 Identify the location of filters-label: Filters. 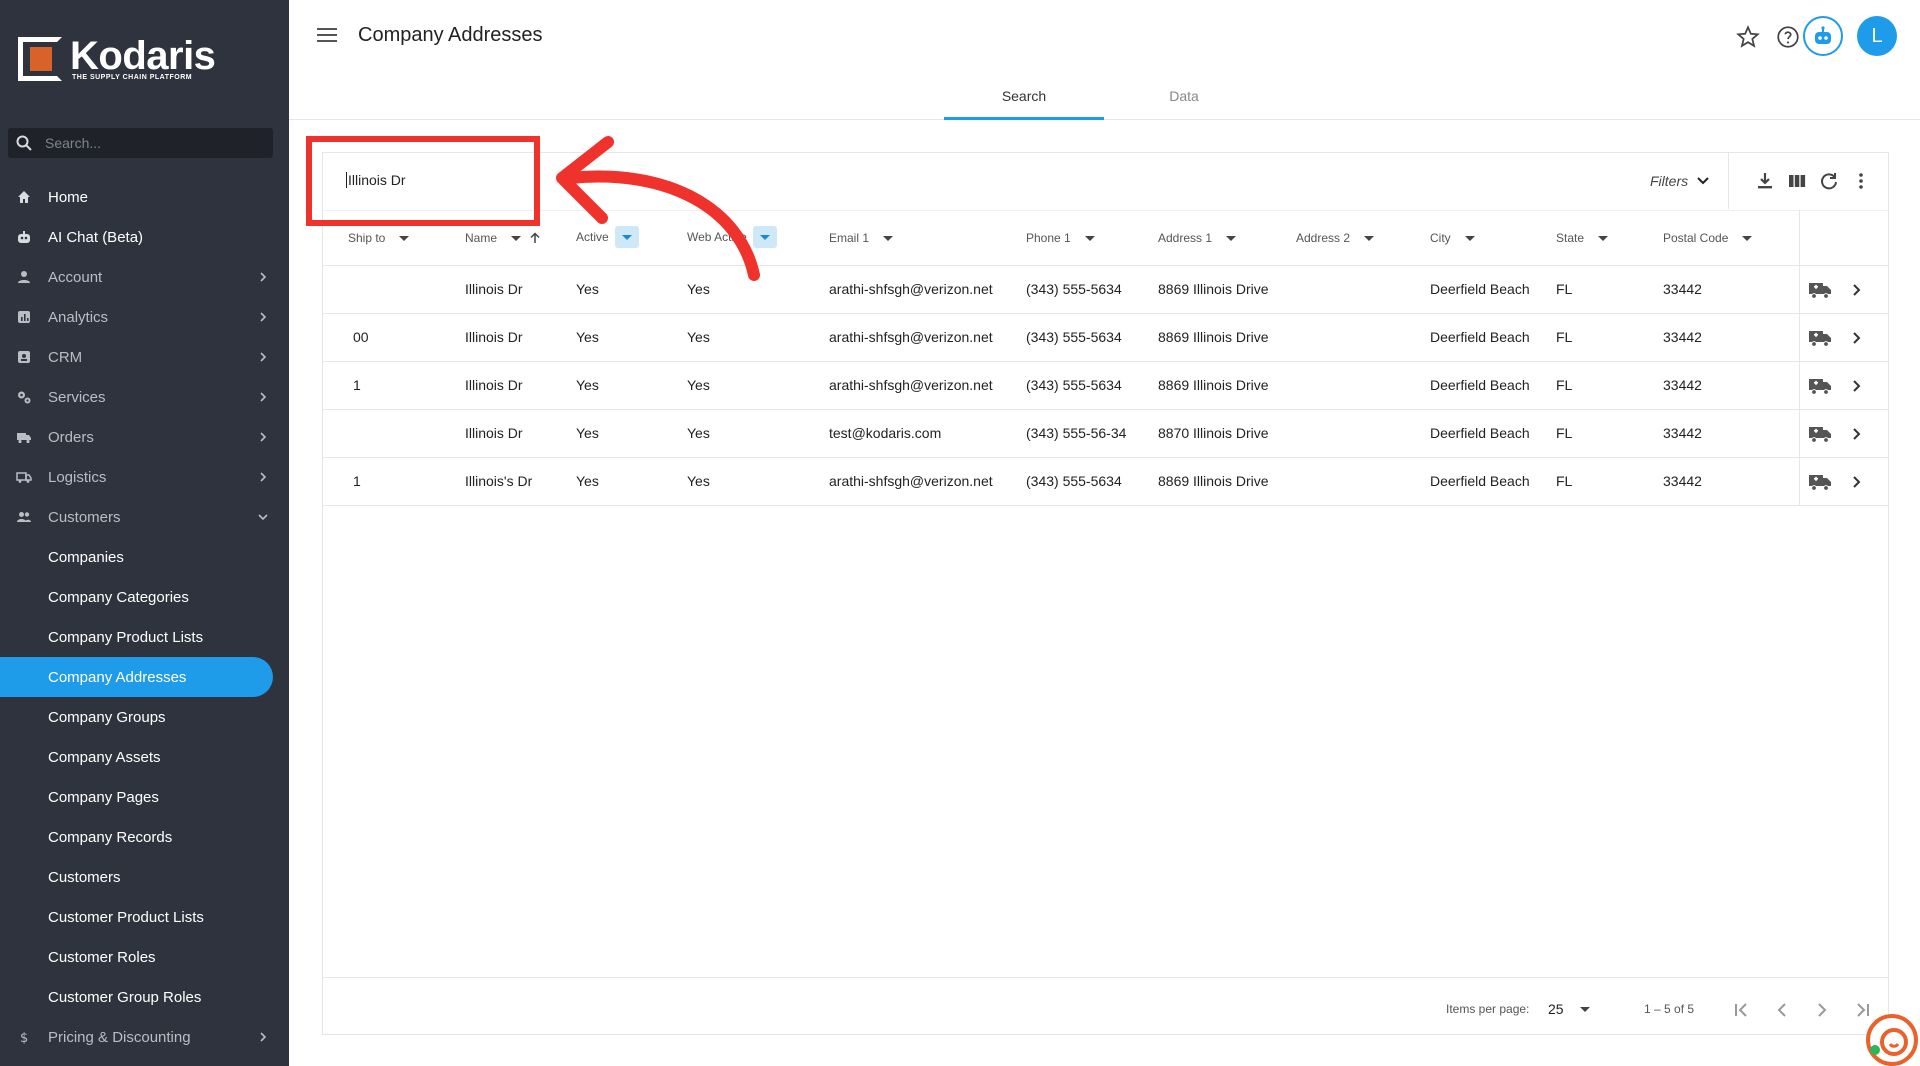
(1669, 181).